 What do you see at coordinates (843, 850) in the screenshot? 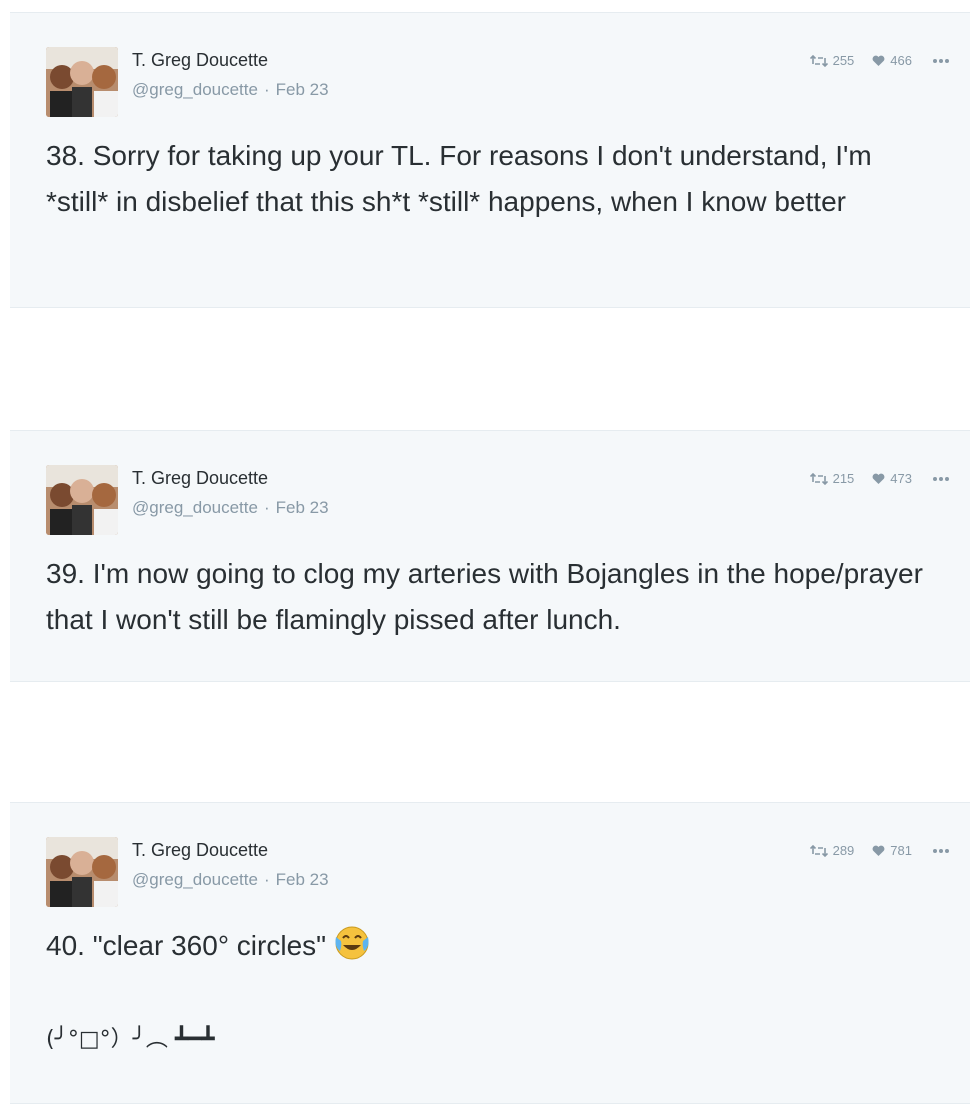
I see `retweet-count: 289` at bounding box center [843, 850].